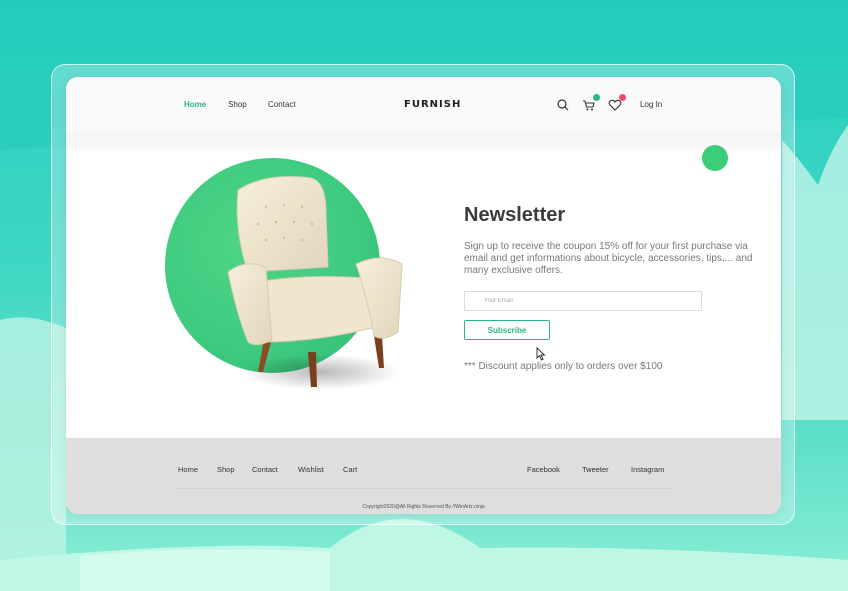 Image resolution: width=848 pixels, height=591 pixels. I want to click on footer-link-contact: Contact, so click(265, 469).